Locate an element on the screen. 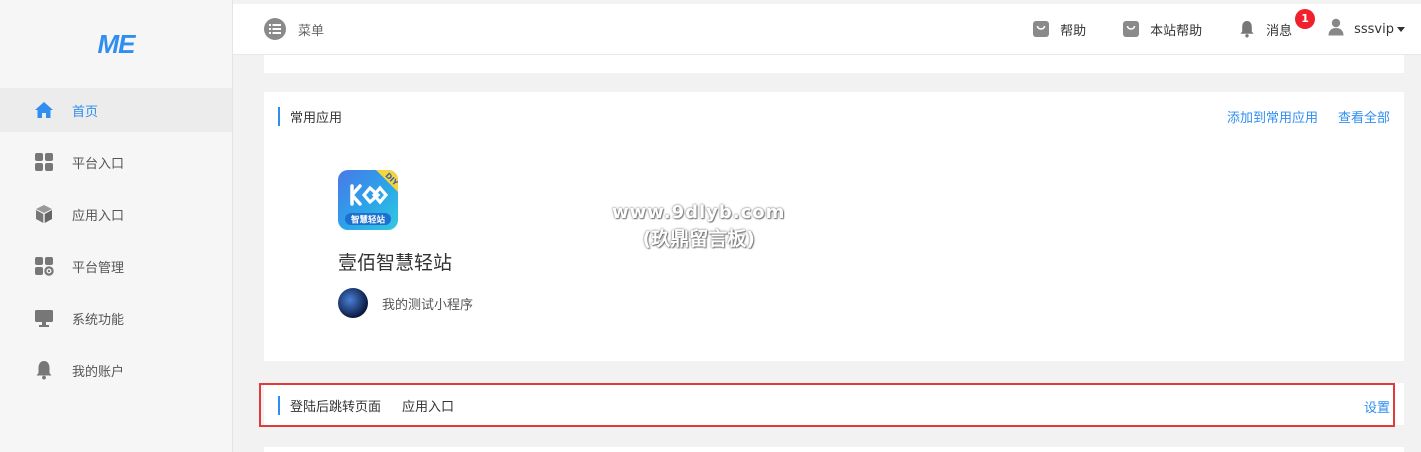 Image resolution: width=1421 pixels, height=452 pixels. app-icon-caption: 智慧轻站 is located at coordinates (368, 220).